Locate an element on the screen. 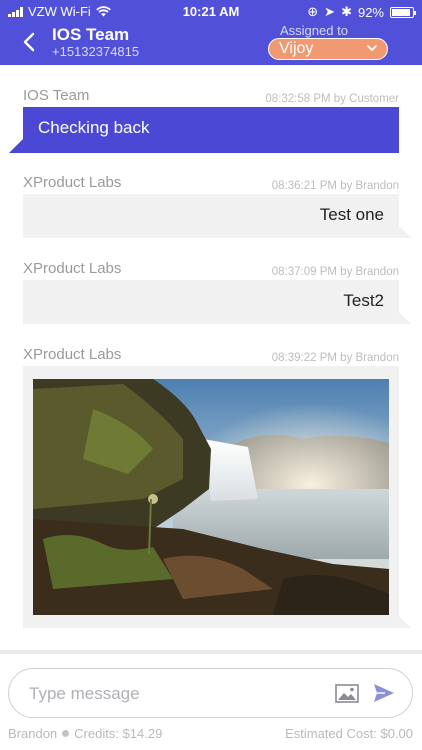 The width and height of the screenshot is (422, 750). send-icon is located at coordinates (384, 693).